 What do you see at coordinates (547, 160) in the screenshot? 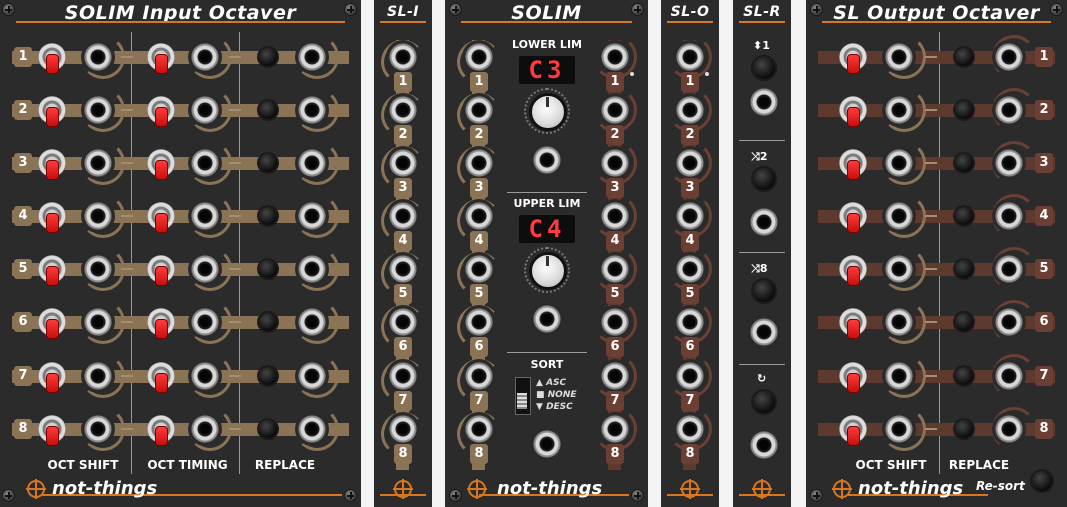
I see `lower-lim-cv-input` at bounding box center [547, 160].